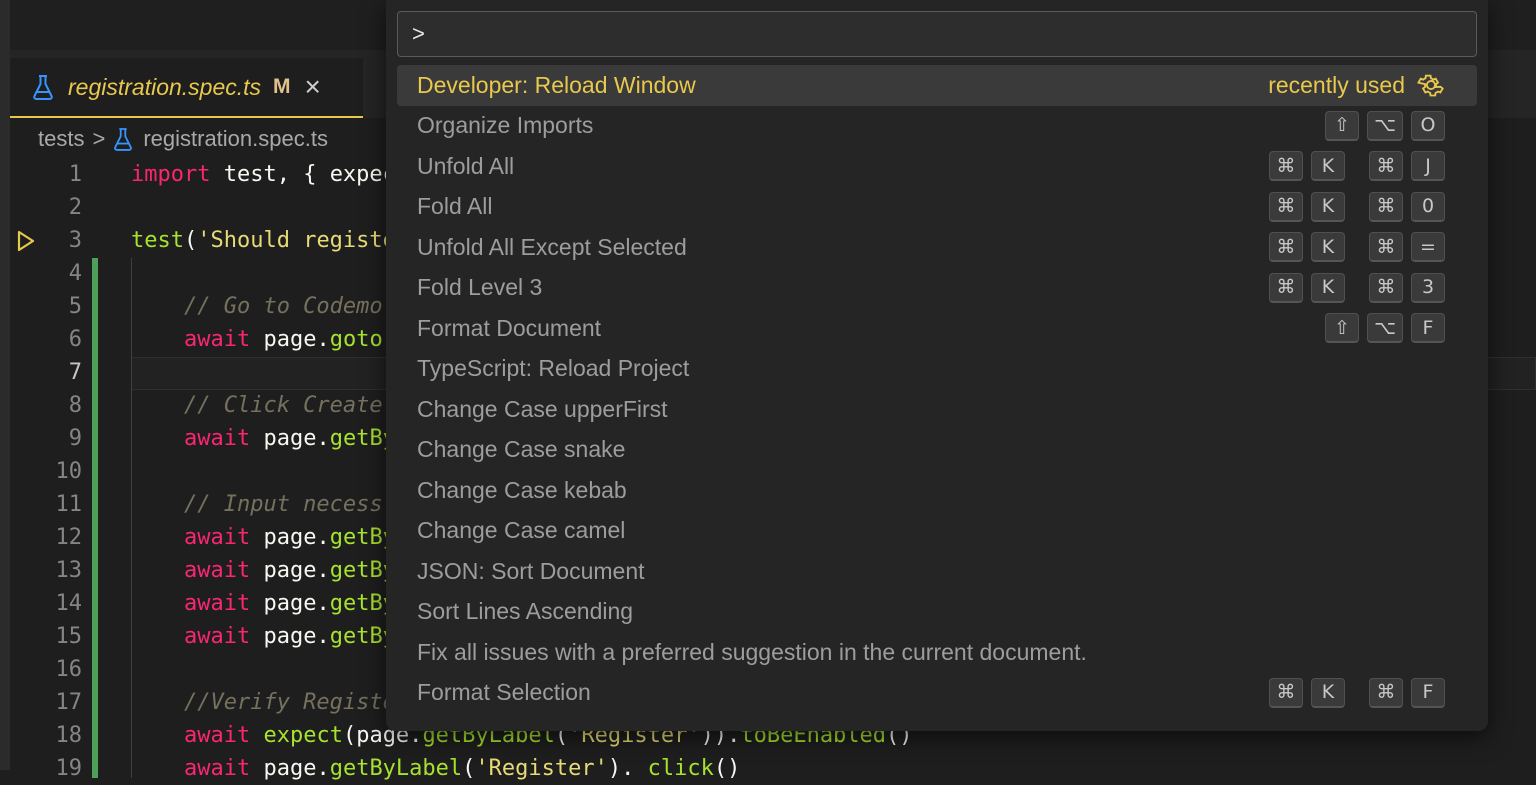 The width and height of the screenshot is (1536, 785). I want to click on breadcrumb-file: registration.spec.ts, so click(235, 139).